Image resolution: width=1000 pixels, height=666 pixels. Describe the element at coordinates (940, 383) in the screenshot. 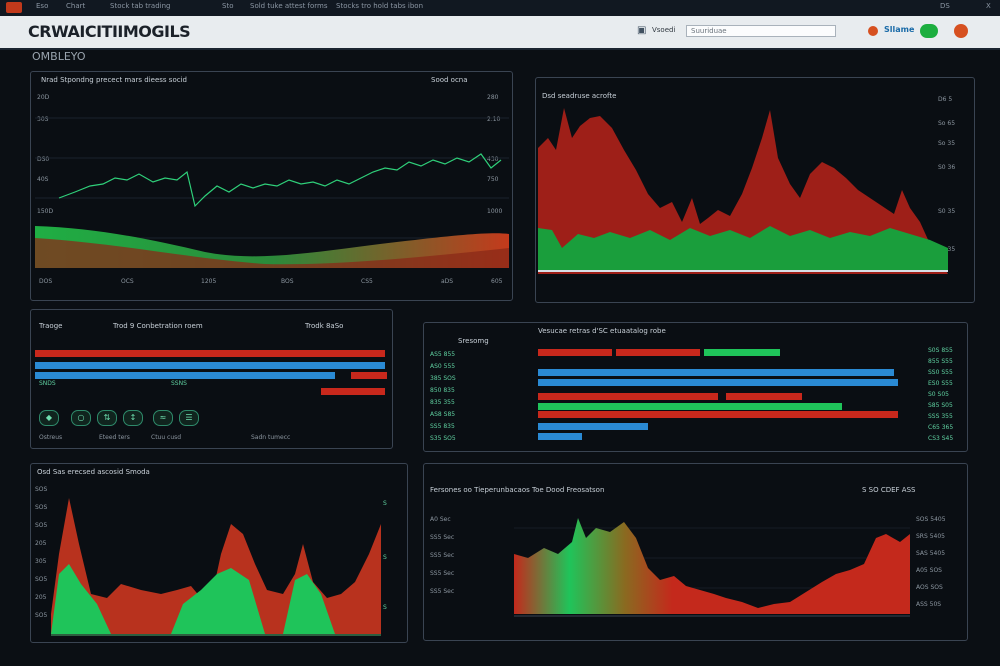

I see `y-tick: ES0 S55` at that location.